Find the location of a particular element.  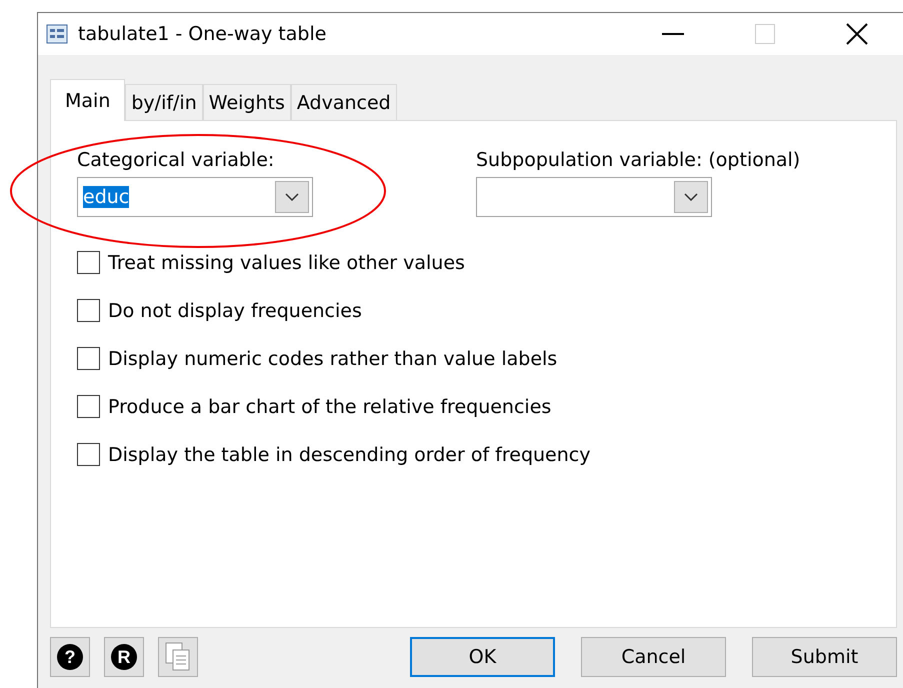

variable-dropdown: educ is located at coordinates (195, 197).